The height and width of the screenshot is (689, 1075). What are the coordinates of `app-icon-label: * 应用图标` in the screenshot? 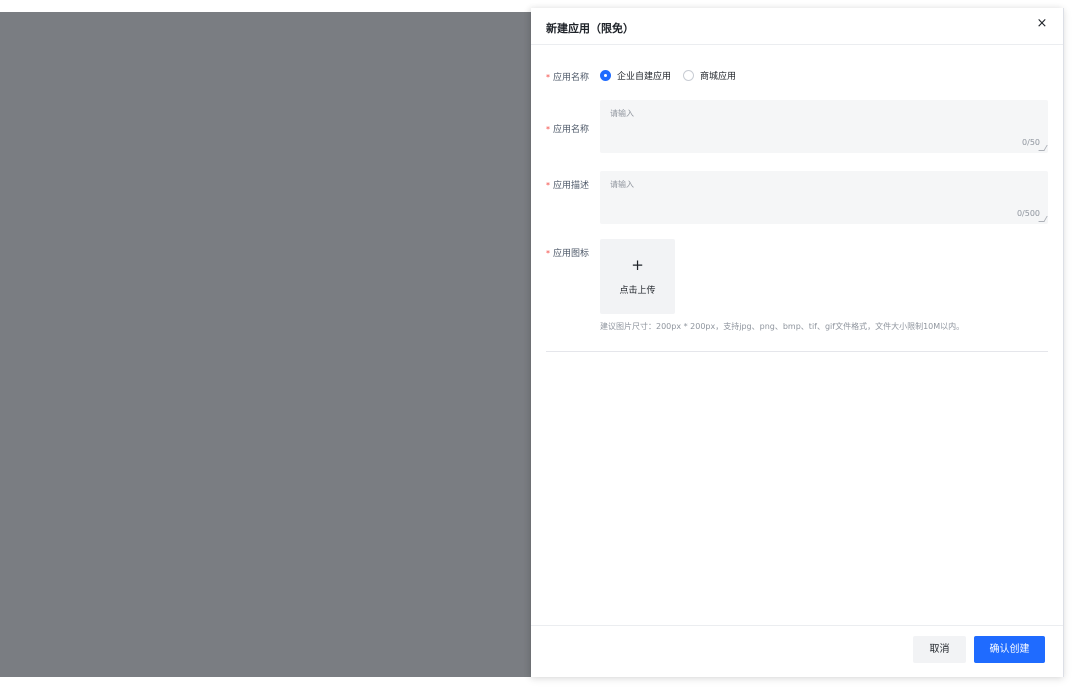 It's located at (567, 252).